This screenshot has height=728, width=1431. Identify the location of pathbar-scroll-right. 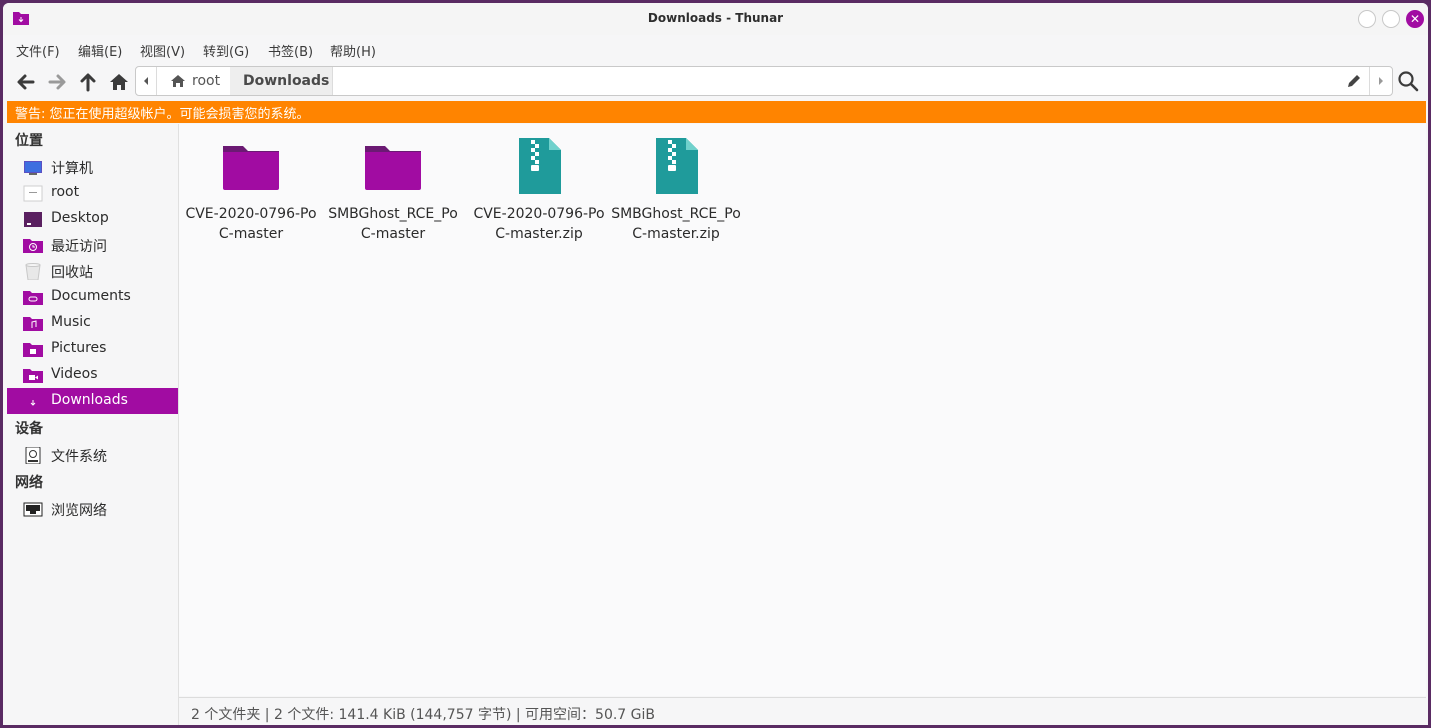
(1380, 81).